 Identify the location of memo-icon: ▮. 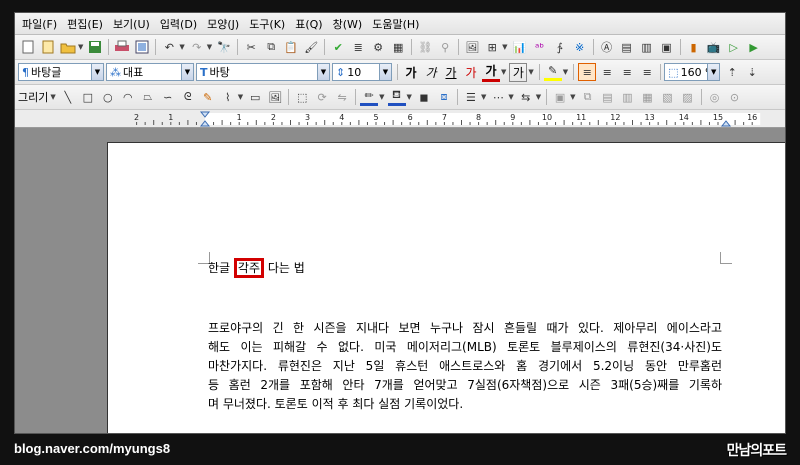
(694, 47).